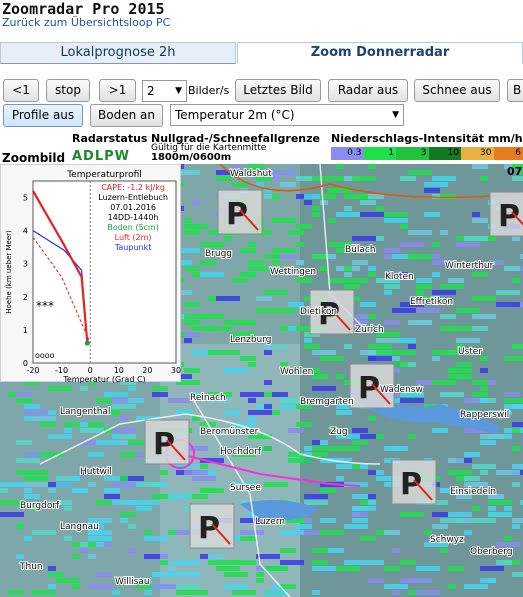 This screenshot has width=523, height=597. I want to click on profile-xtick: -10, so click(61, 370).